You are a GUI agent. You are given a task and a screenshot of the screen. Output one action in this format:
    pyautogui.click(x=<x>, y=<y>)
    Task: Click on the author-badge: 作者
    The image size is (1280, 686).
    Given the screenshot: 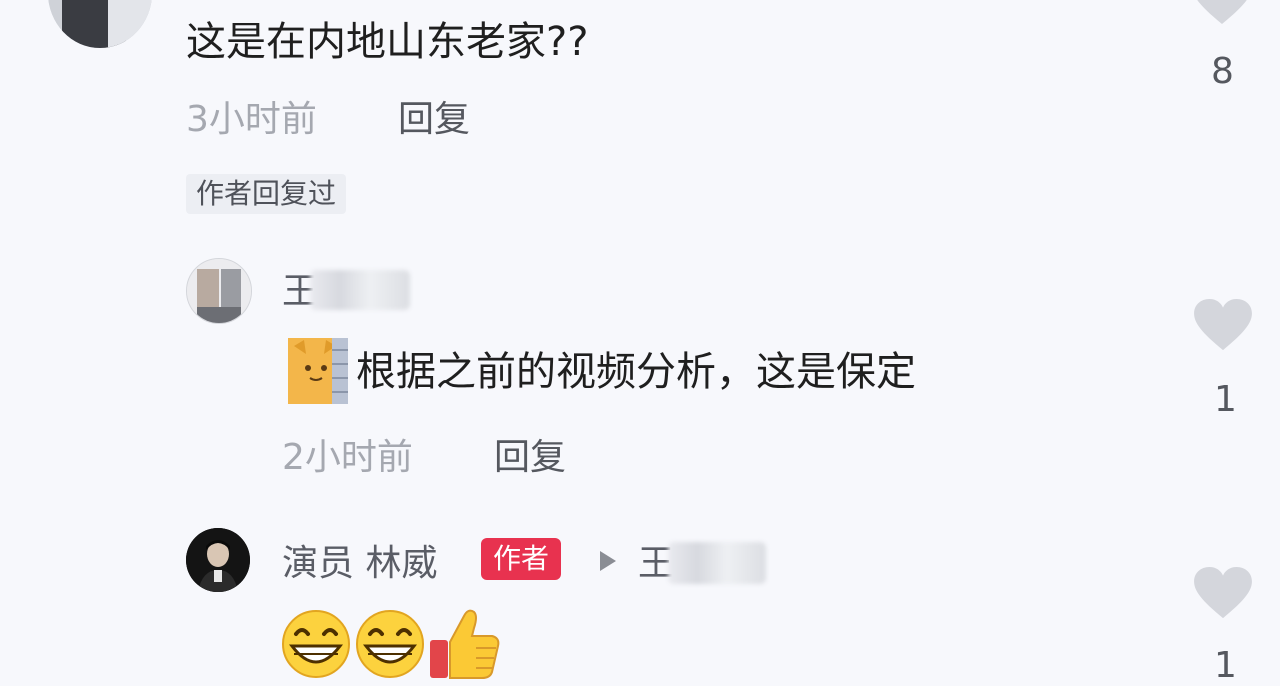 What is the action you would take?
    pyautogui.click(x=521, y=559)
    